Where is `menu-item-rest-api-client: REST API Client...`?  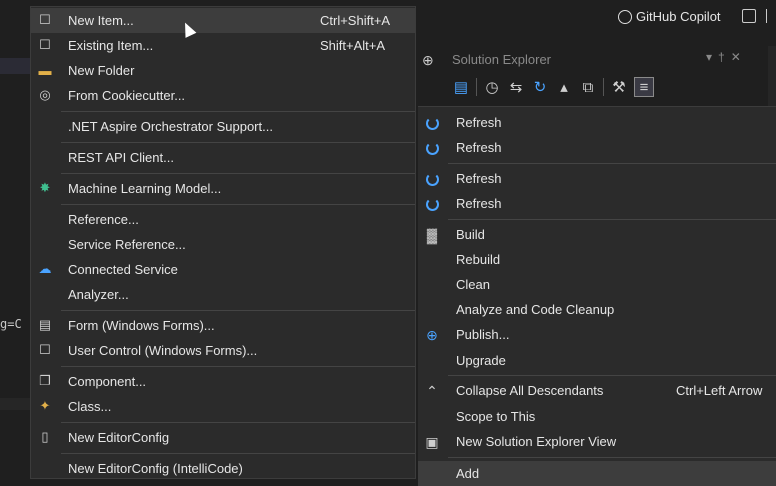 menu-item-rest-api-client: REST API Client... is located at coordinates (223, 157).